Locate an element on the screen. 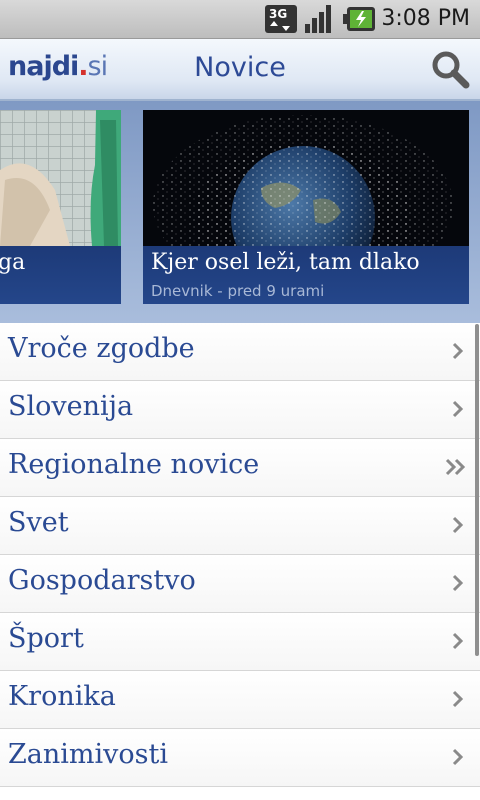  clock: 3:08 PM is located at coordinates (425, 18).